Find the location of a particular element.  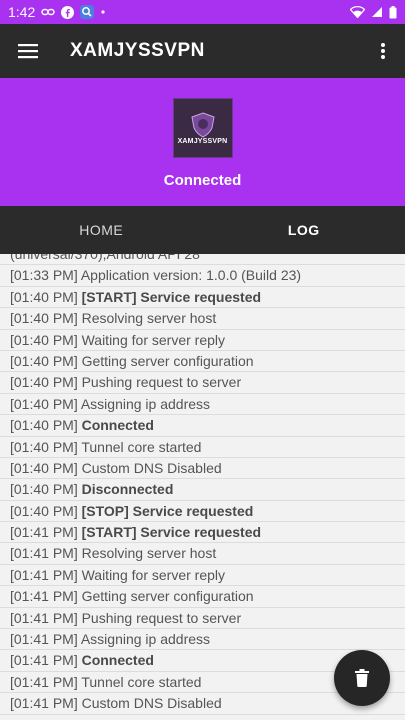

log-entry: [01:40 PM] [STOP] Service requested is located at coordinates (202, 512).